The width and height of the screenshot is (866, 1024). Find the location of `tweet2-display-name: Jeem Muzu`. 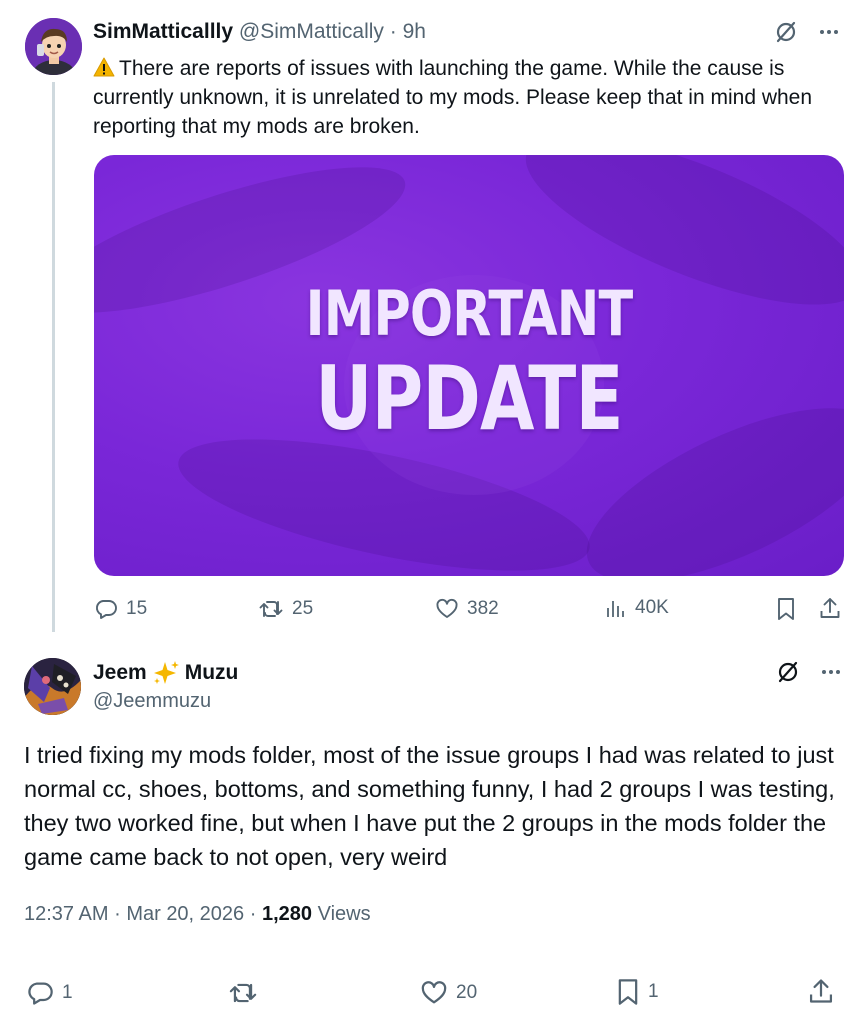

tweet2-display-name: Jeem Muzu is located at coordinates (165, 673).